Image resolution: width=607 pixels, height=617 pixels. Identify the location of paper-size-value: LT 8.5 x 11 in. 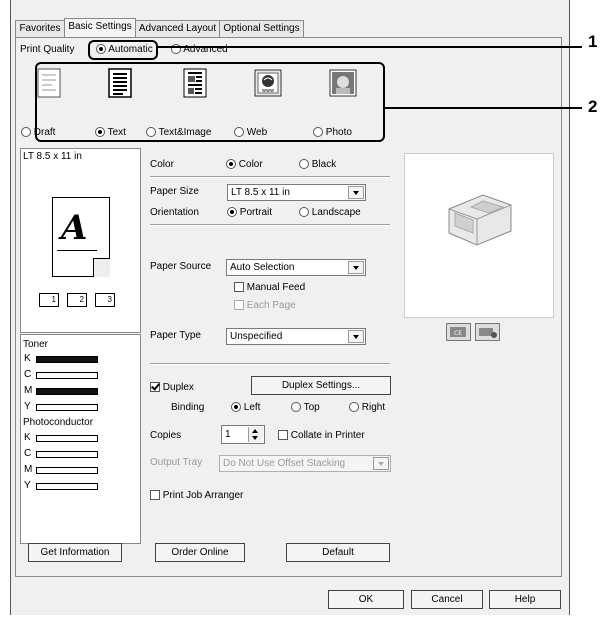
(260, 192).